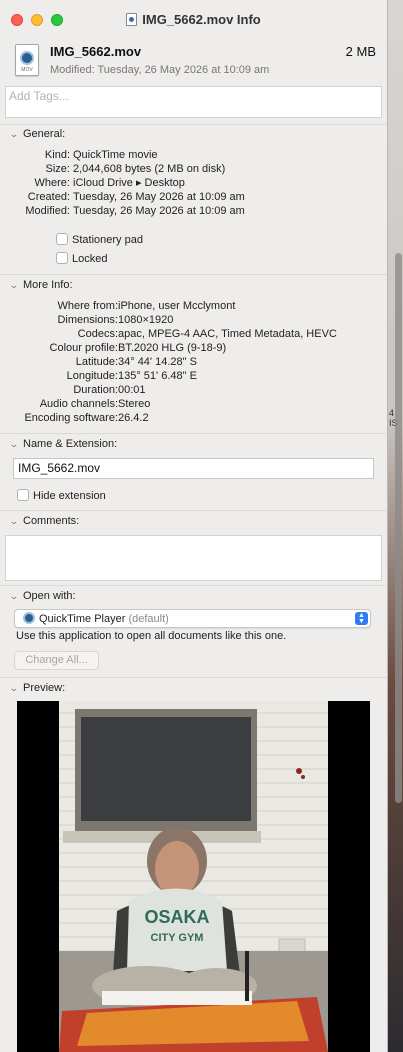  Describe the element at coordinates (47, 211) in the screenshot. I see `info-key: Modified:` at that location.